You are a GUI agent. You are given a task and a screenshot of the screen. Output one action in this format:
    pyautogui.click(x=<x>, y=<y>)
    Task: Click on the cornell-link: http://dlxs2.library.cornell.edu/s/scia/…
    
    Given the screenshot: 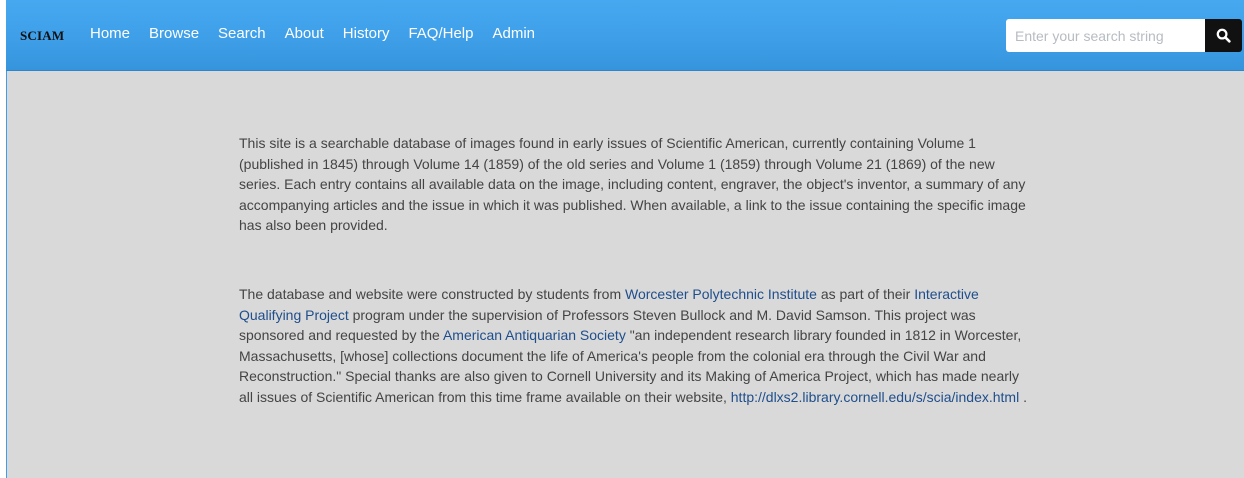 What is the action you would take?
    pyautogui.click(x=875, y=397)
    